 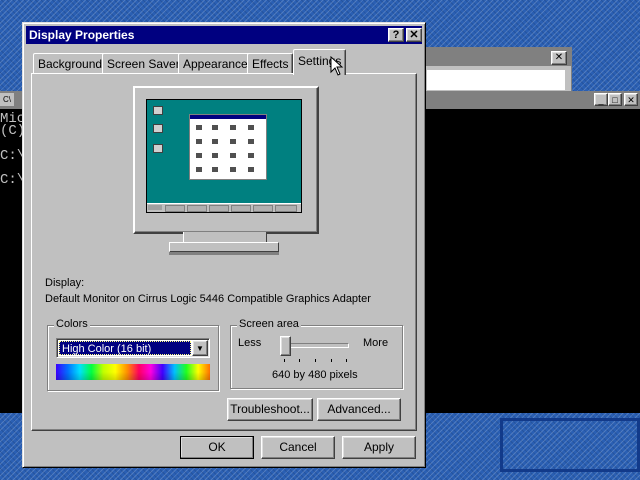 What do you see at coordinates (496, 80) in the screenshot?
I see `background-window-body` at bounding box center [496, 80].